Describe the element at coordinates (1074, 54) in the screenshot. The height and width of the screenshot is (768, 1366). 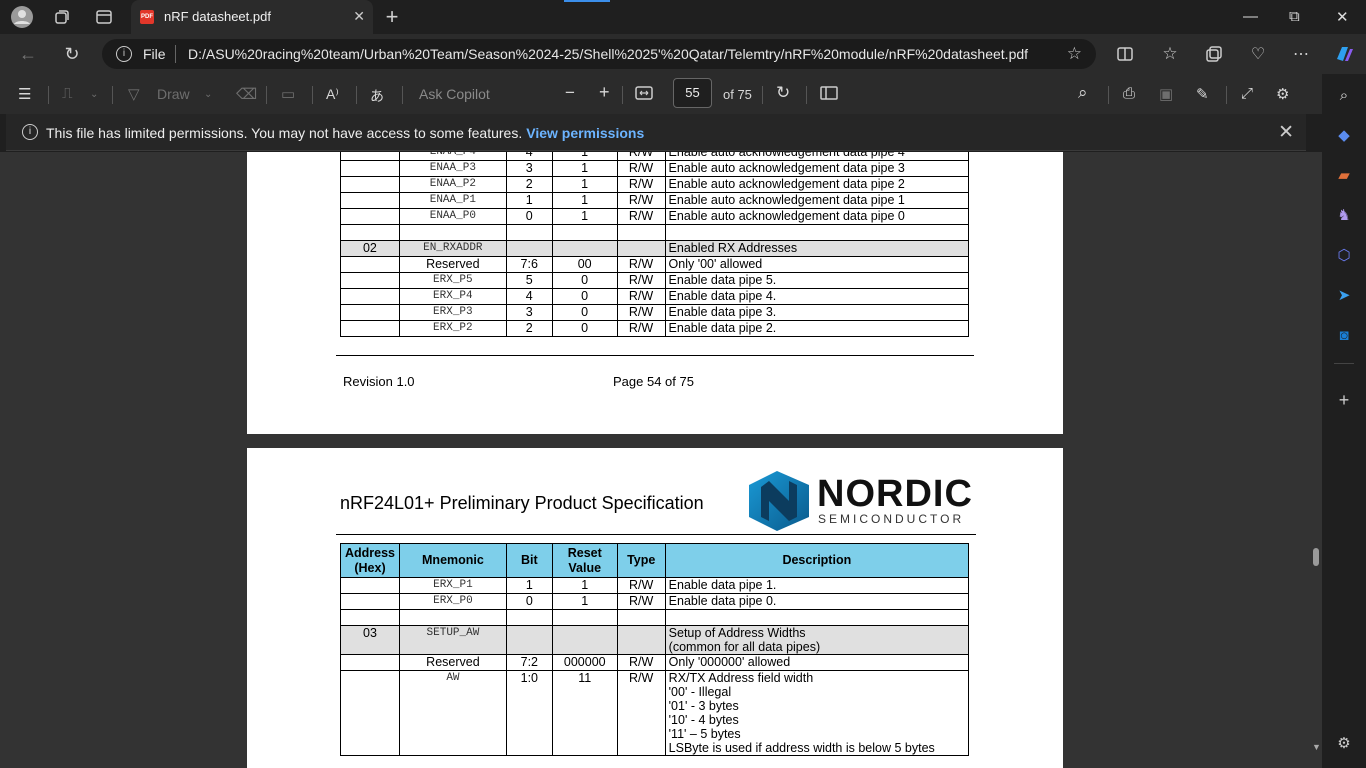
I see `favorite-star-icon: ☆` at that location.